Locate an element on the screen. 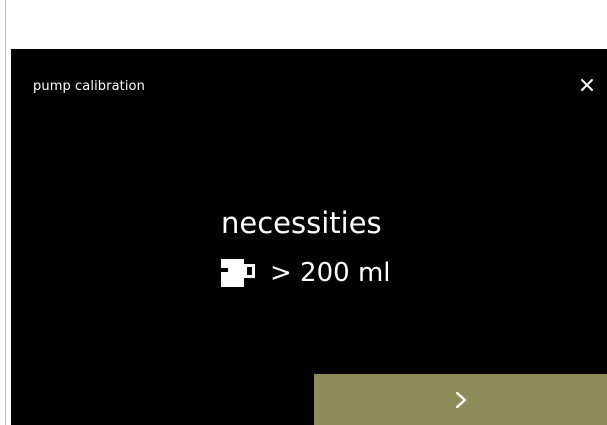 This screenshot has height=425, width=607. volume-requirement: > 200 ml is located at coordinates (305, 273).